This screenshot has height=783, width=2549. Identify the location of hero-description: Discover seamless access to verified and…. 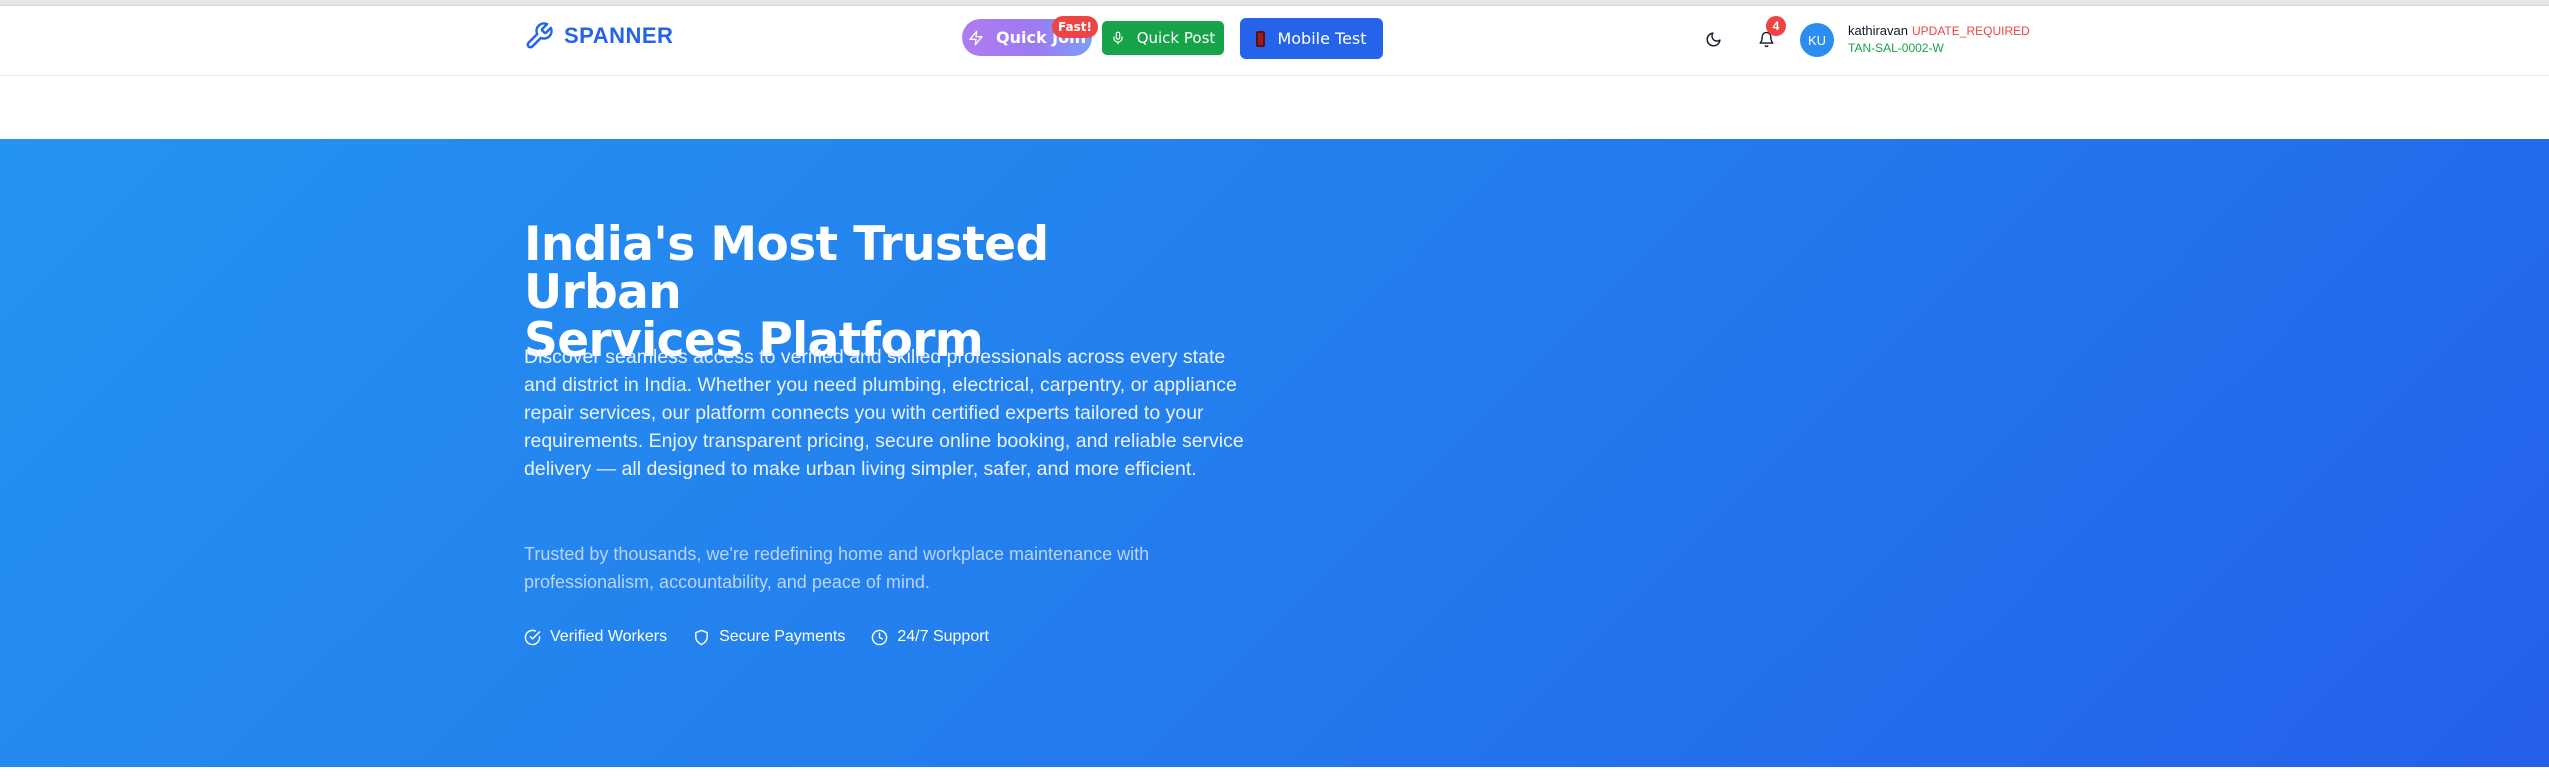
(884, 413).